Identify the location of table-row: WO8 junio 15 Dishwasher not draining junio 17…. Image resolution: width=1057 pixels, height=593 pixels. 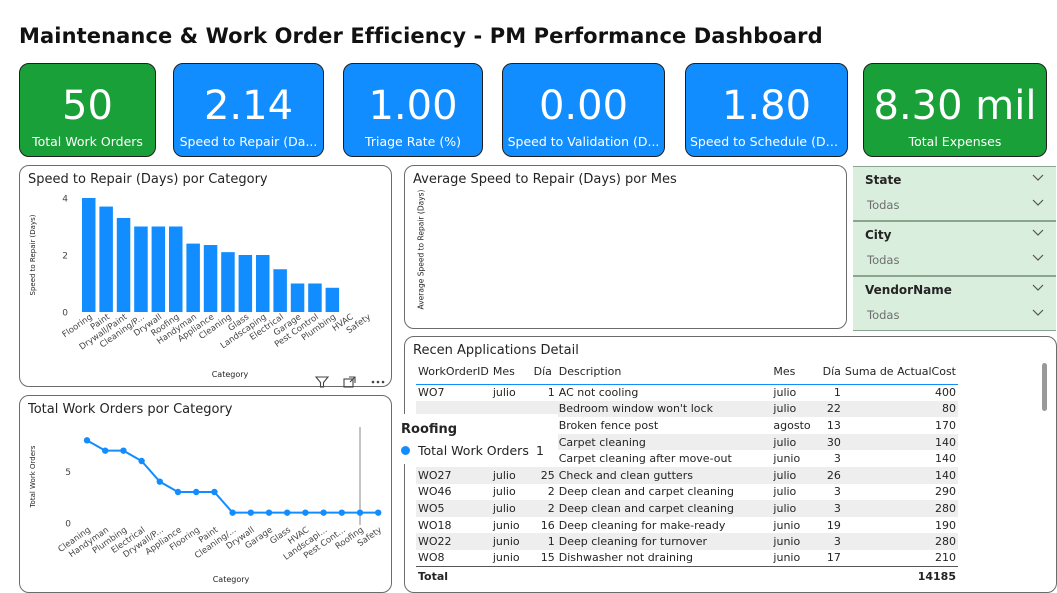
(687, 558).